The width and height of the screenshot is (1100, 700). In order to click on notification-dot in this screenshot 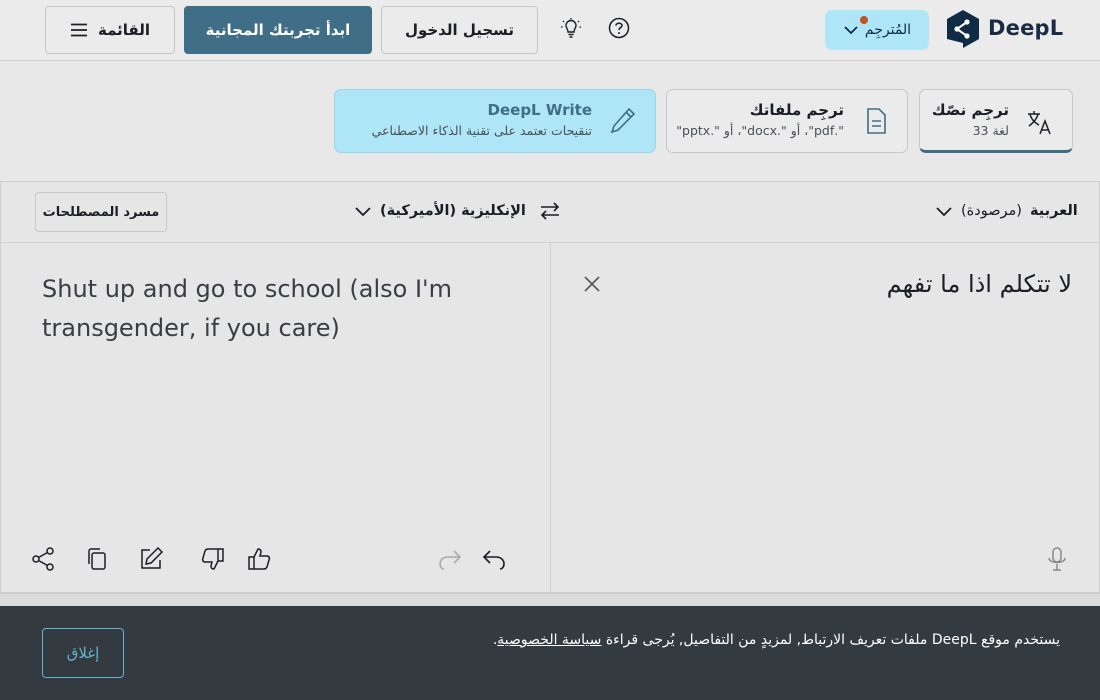, I will do `click(864, 20)`.